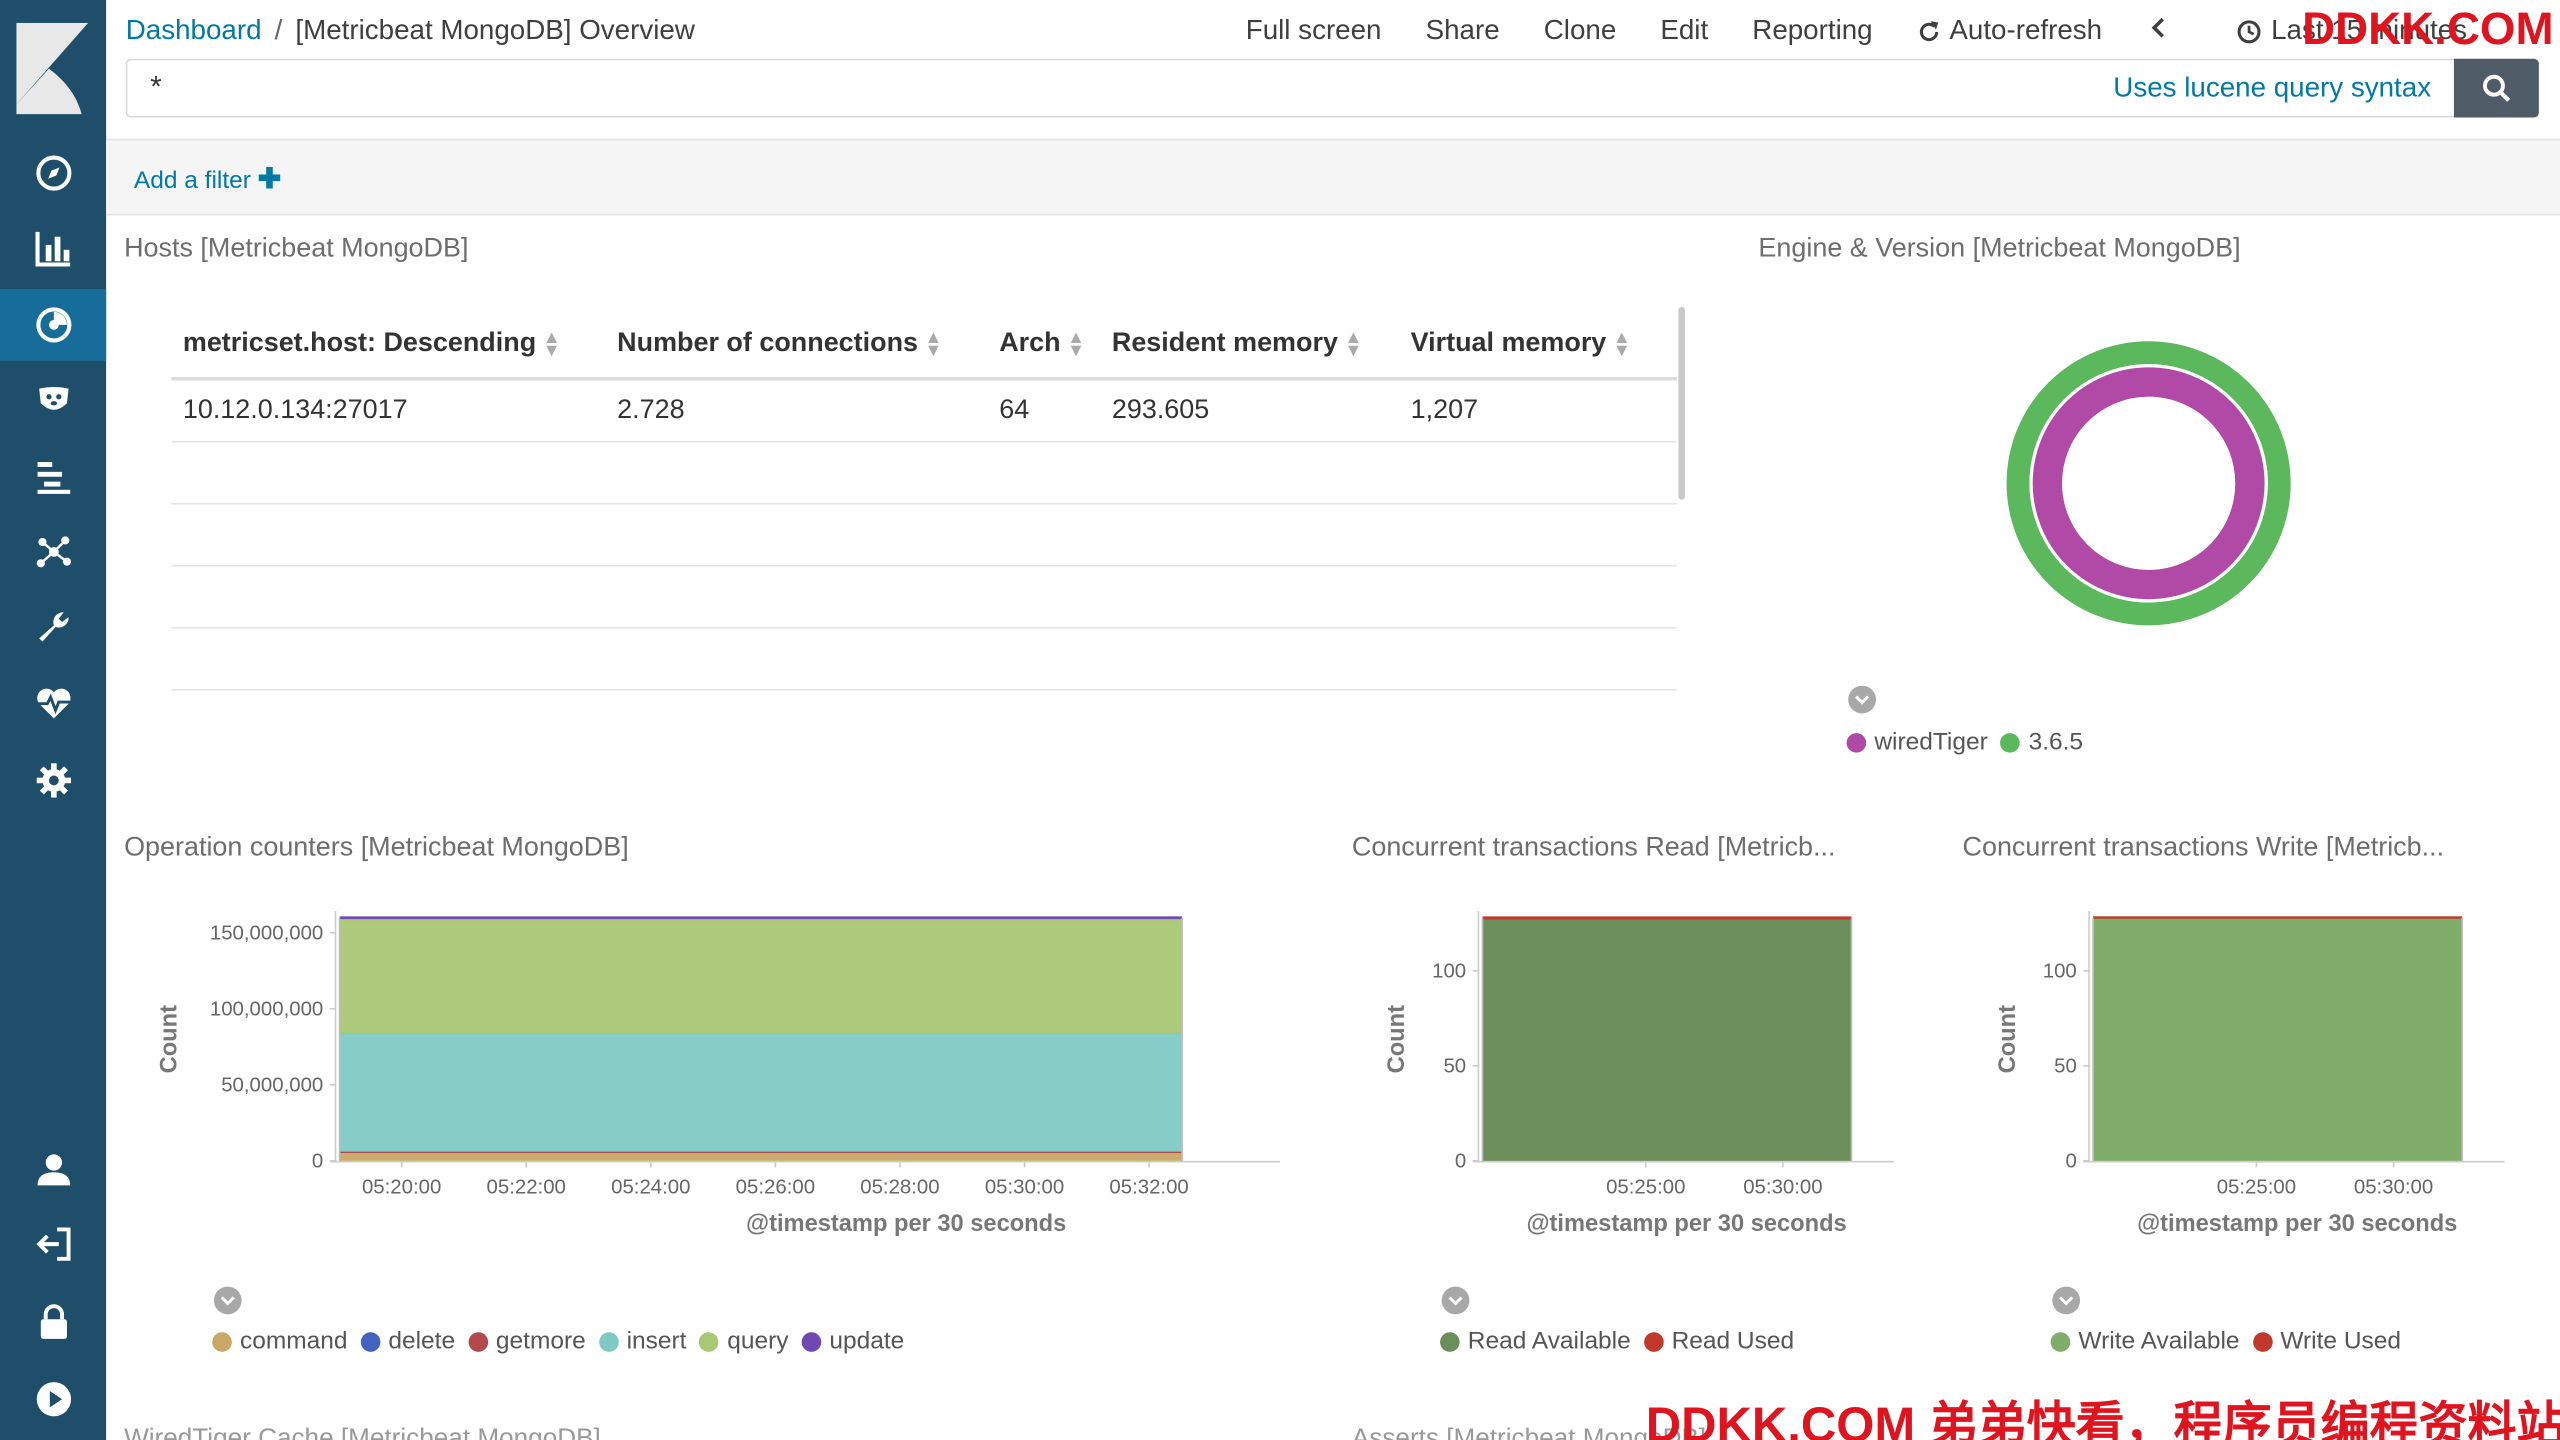 The width and height of the screenshot is (2560, 1440). I want to click on time-back-button, so click(2157, 31).